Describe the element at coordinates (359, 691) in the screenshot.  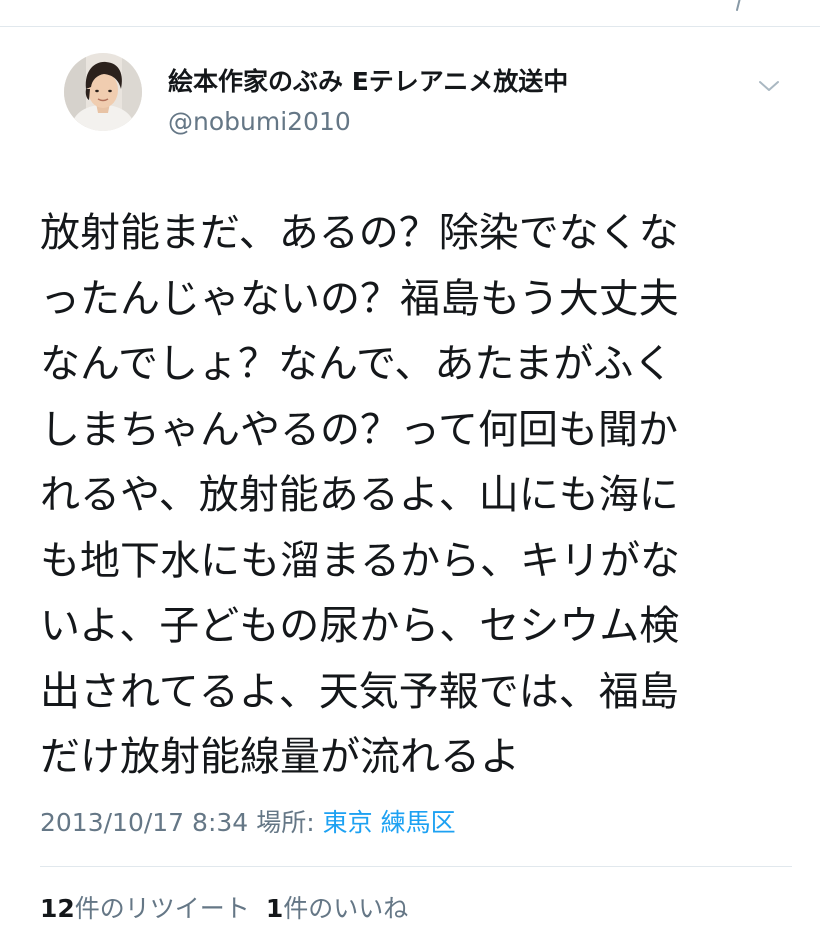
I see `tweet-text-line: 出されてるよ、天気予報では、福島` at that location.